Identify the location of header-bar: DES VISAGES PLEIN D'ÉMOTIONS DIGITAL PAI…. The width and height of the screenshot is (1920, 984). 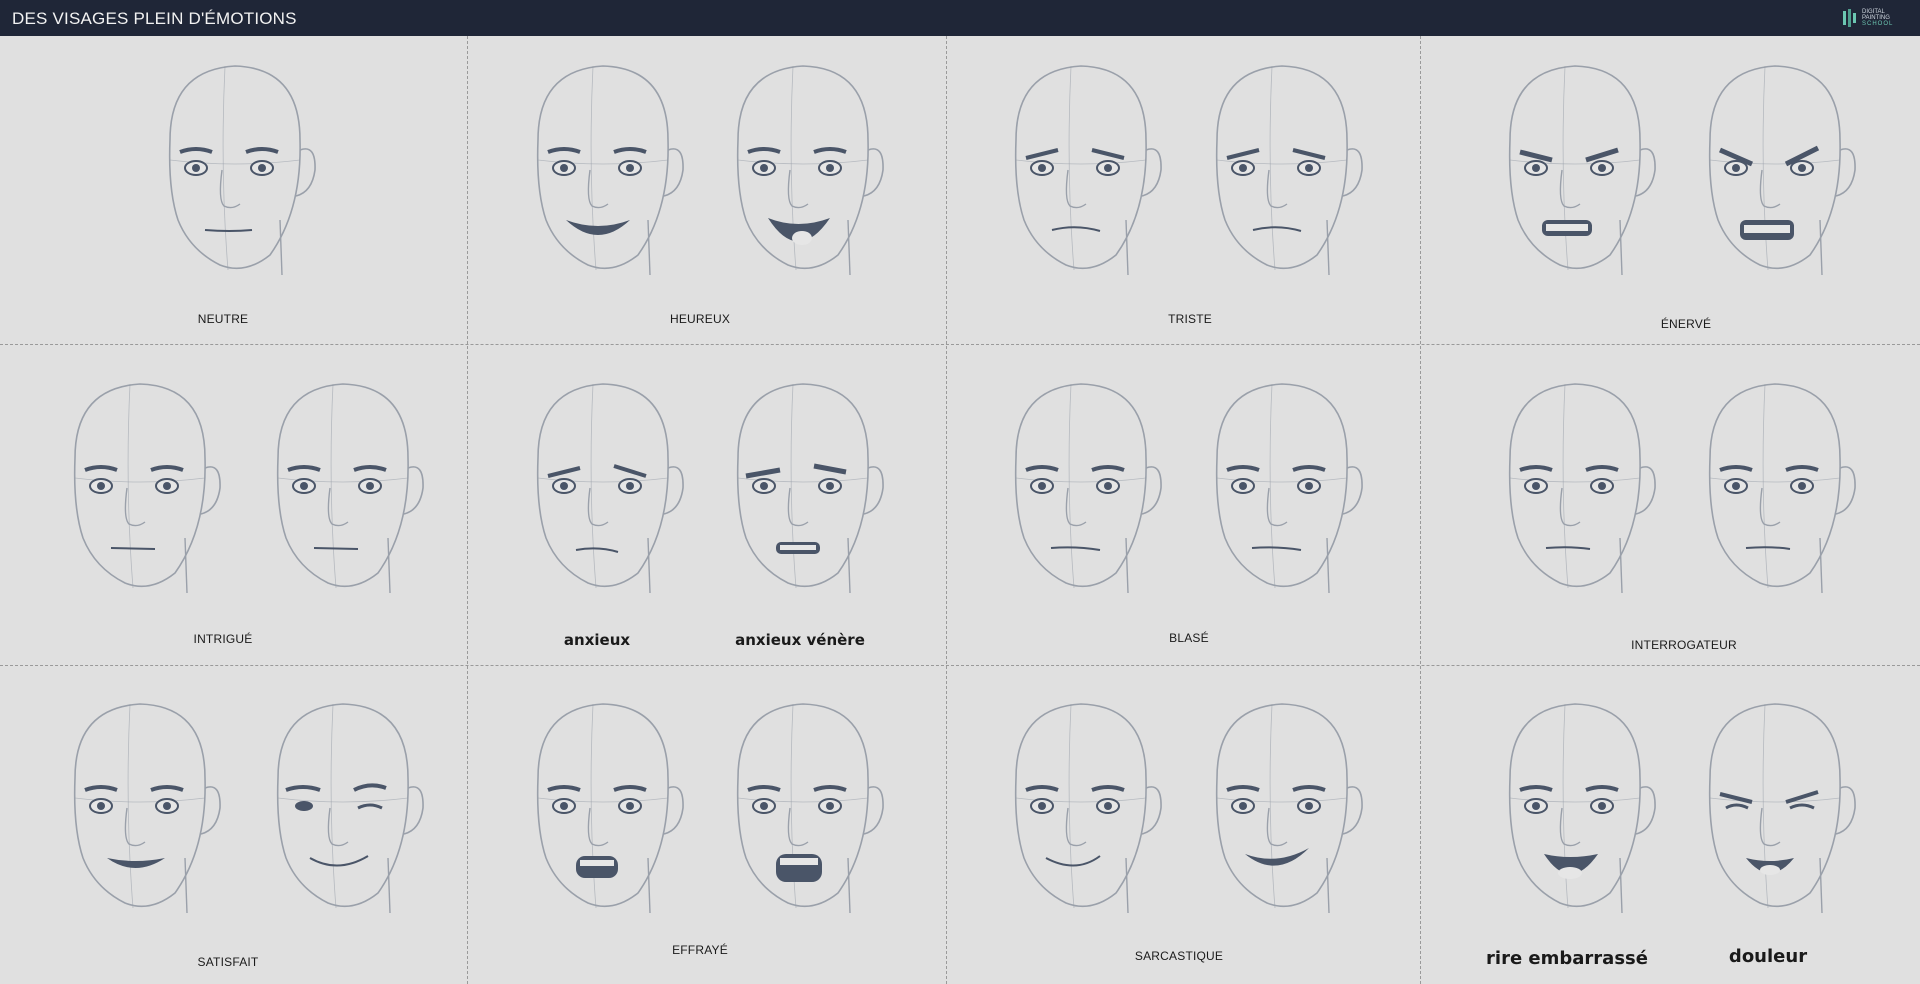
(960, 18).